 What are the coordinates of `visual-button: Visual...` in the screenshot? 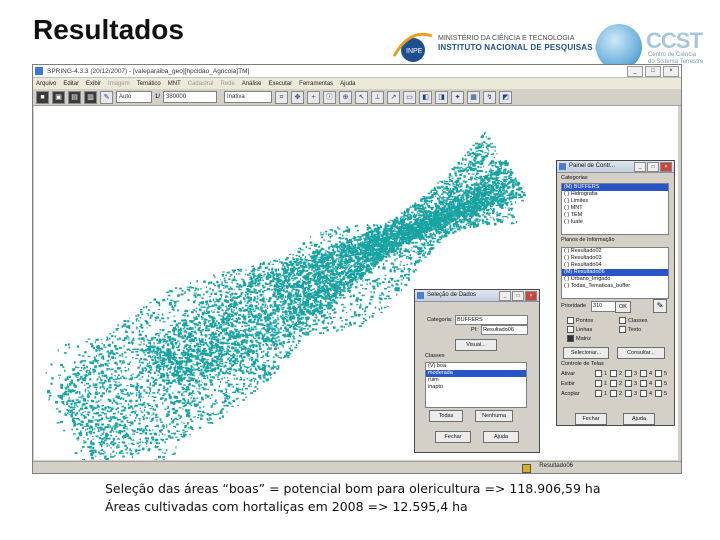 It's located at (476, 345).